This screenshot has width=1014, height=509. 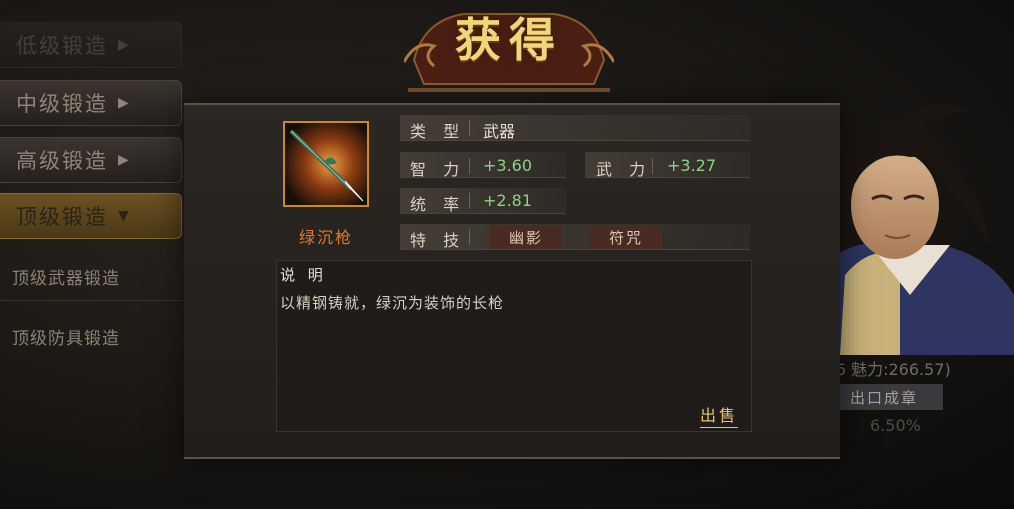 I want to click on skill-tag-talisman: 符咒, so click(x=626, y=237).